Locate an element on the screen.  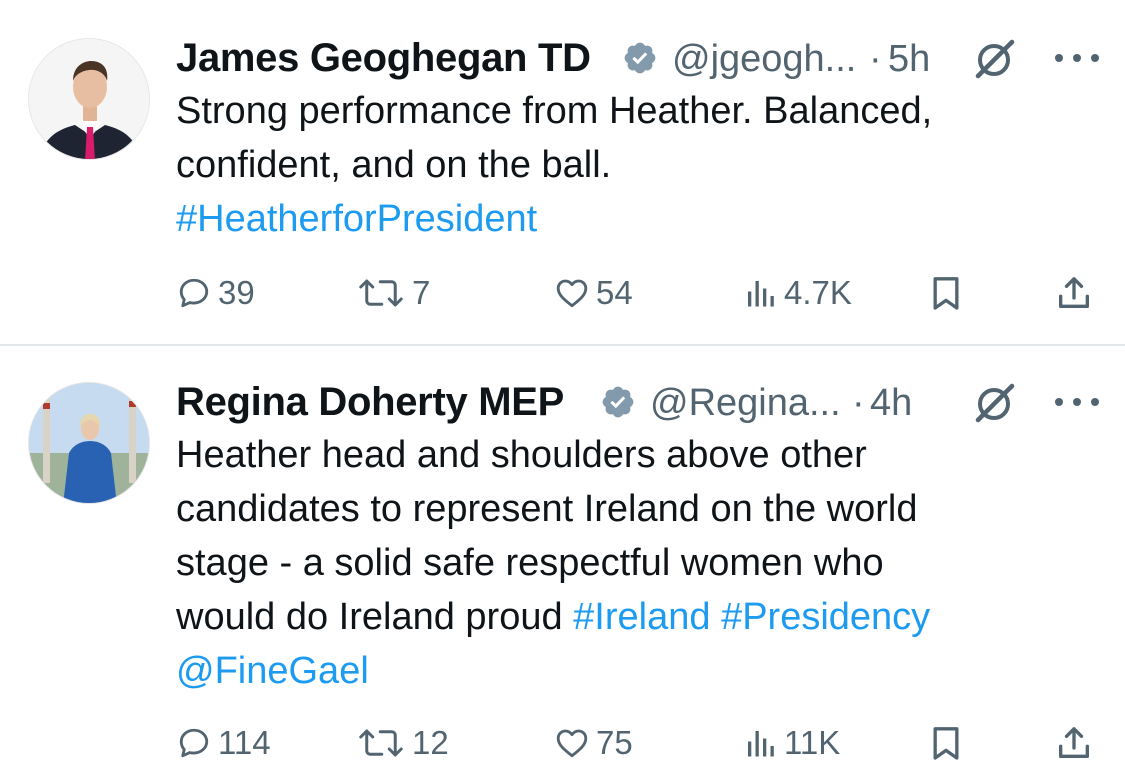
text-segment: Heather head and shoulders above other is located at coordinates (521, 455).